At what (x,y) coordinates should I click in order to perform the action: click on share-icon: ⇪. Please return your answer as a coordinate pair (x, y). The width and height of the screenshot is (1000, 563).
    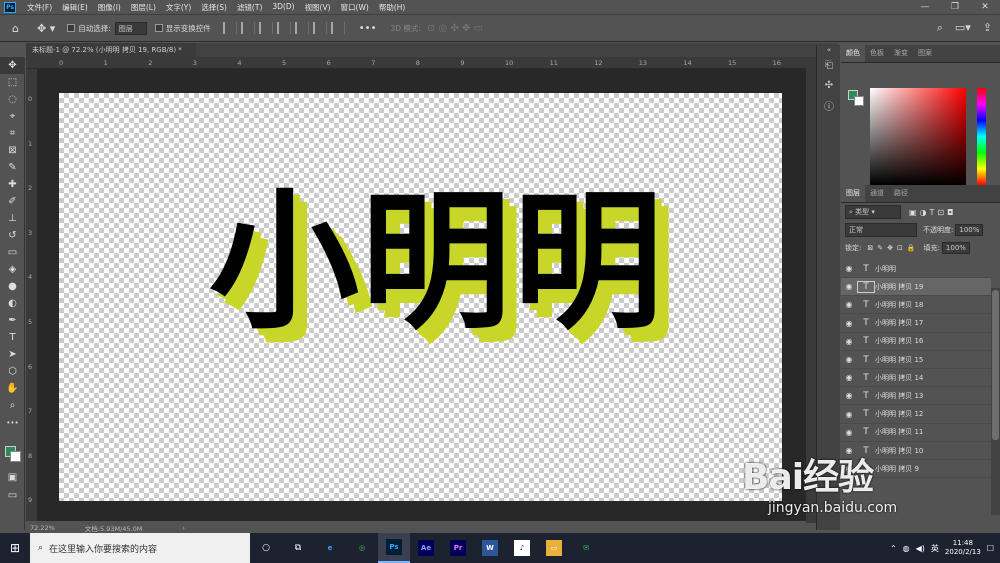
    Looking at the image, I should click on (987, 28).